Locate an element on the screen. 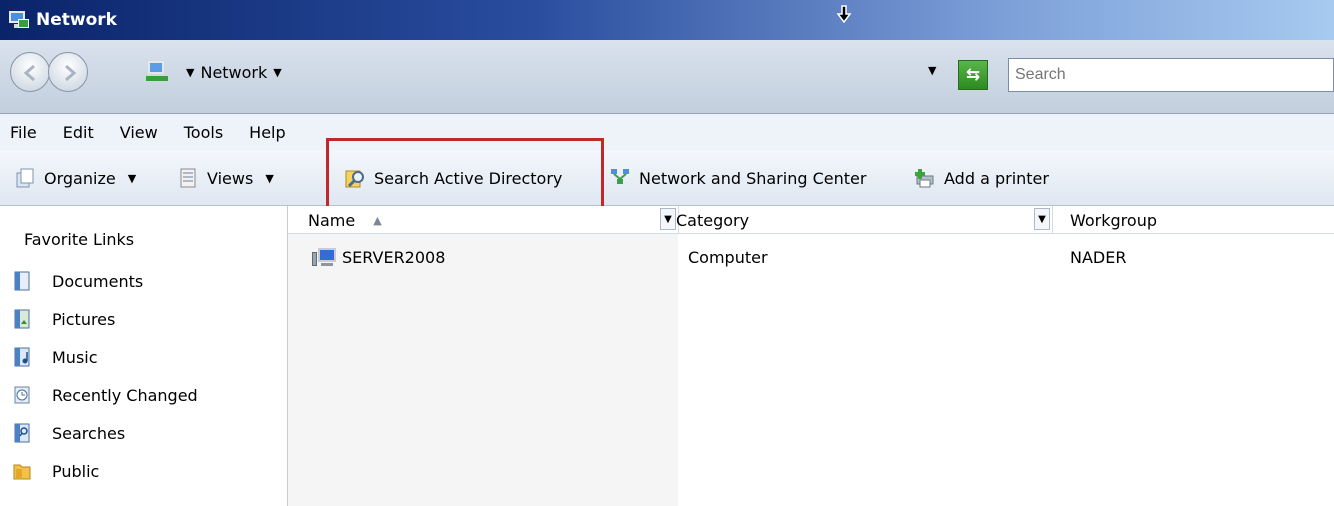 The width and height of the screenshot is (1334, 506). menu-tools: Tools is located at coordinates (203, 132).